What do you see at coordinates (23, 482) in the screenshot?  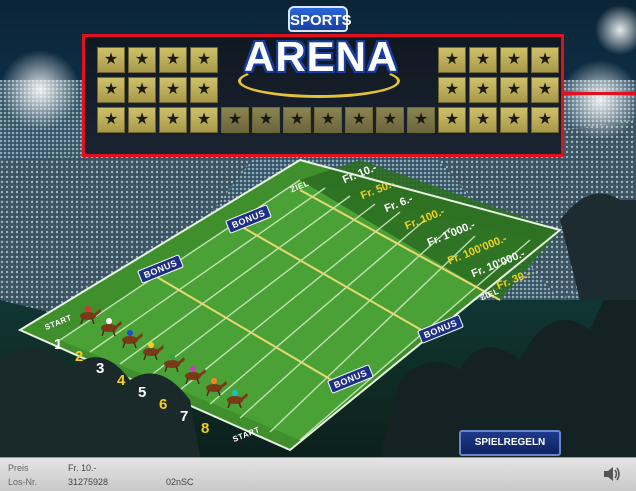 I see `ticket-number-label: Los-Nr.` at bounding box center [23, 482].